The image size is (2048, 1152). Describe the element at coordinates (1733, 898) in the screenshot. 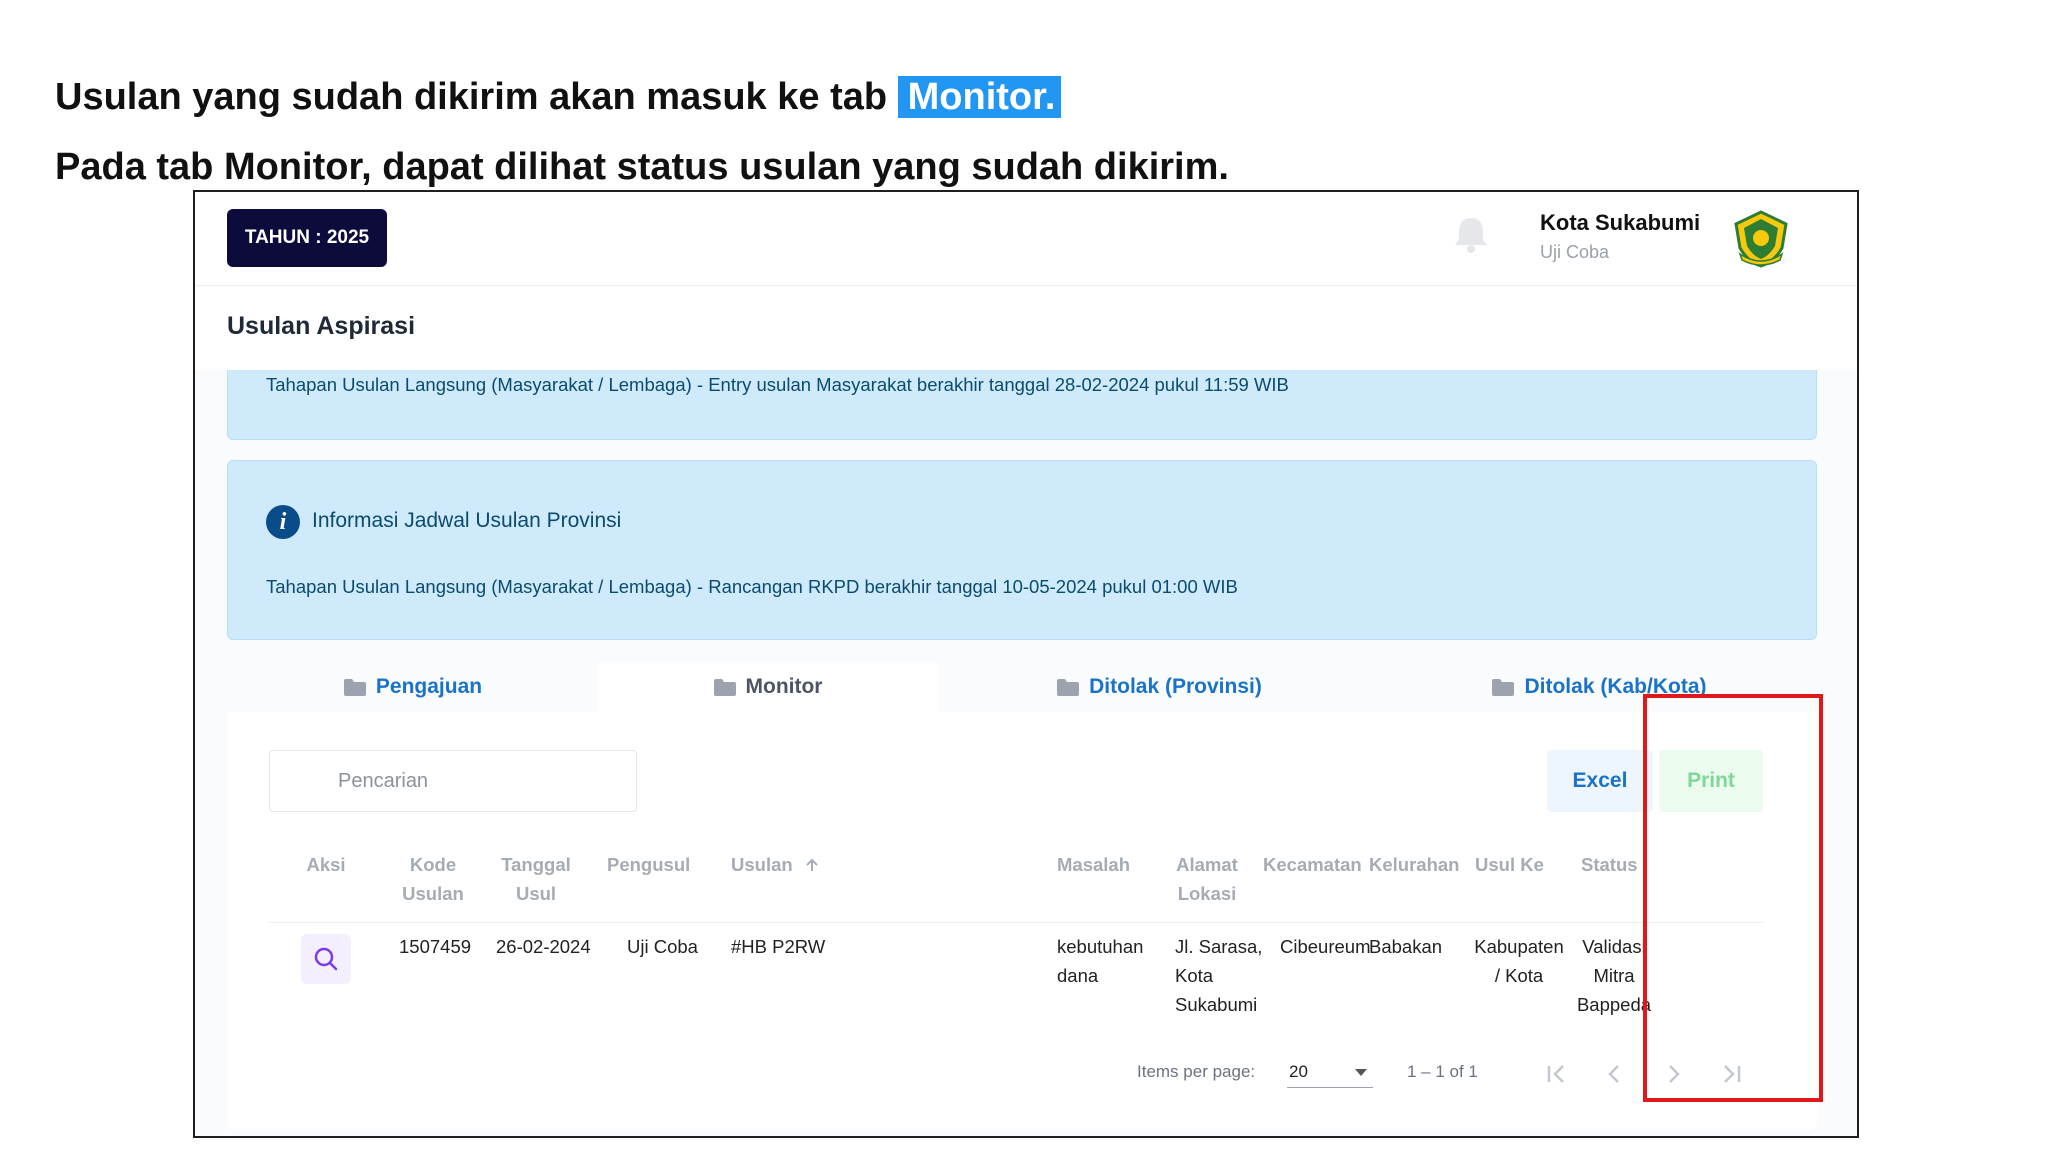

I see `status-highlight-box` at that location.